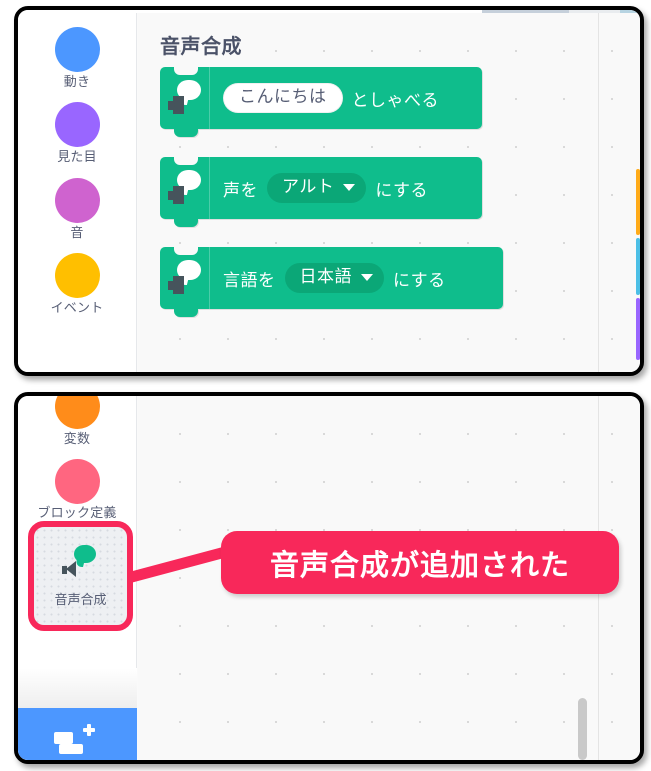  What do you see at coordinates (283, 98) in the screenshot?
I see `speak-text-input: こんにちは` at bounding box center [283, 98].